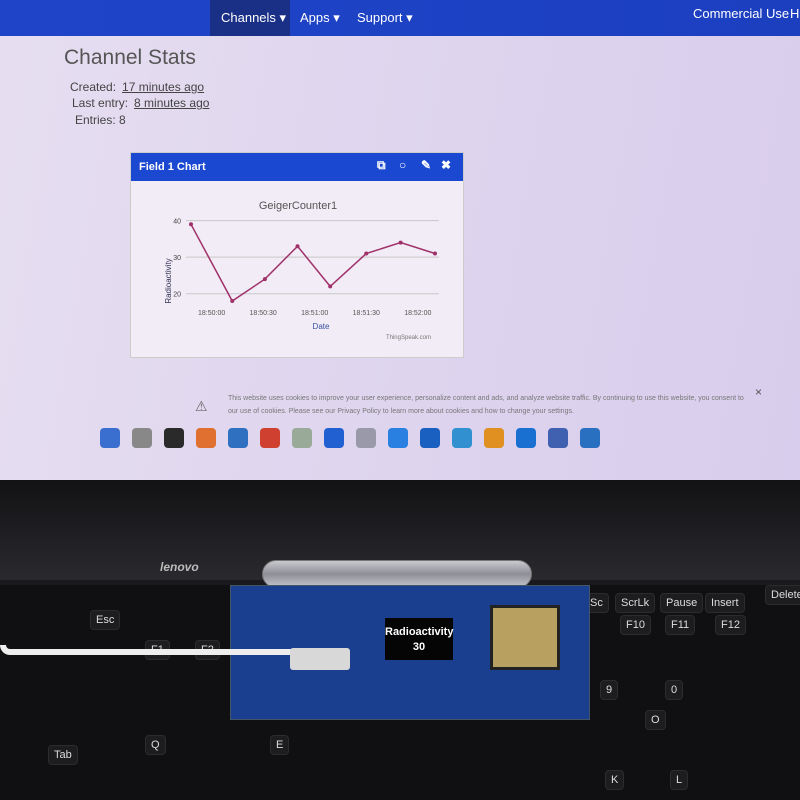  What do you see at coordinates (172, 167) in the screenshot?
I see `panel-title: Field 1 Chart` at bounding box center [172, 167].